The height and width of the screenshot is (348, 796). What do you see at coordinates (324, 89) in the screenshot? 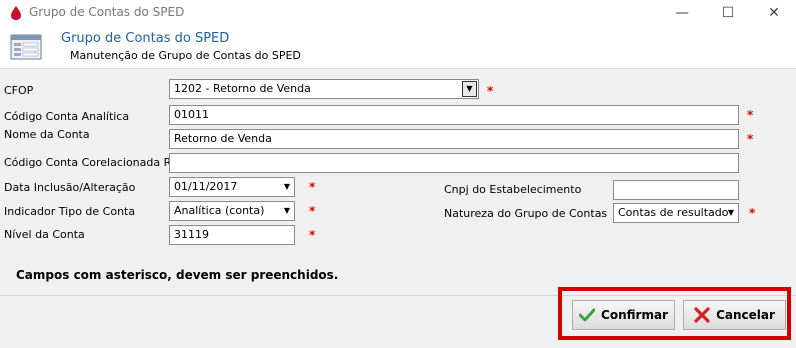
I see `cfop-select: 1202 - Retorno de Venda ▼` at bounding box center [324, 89].